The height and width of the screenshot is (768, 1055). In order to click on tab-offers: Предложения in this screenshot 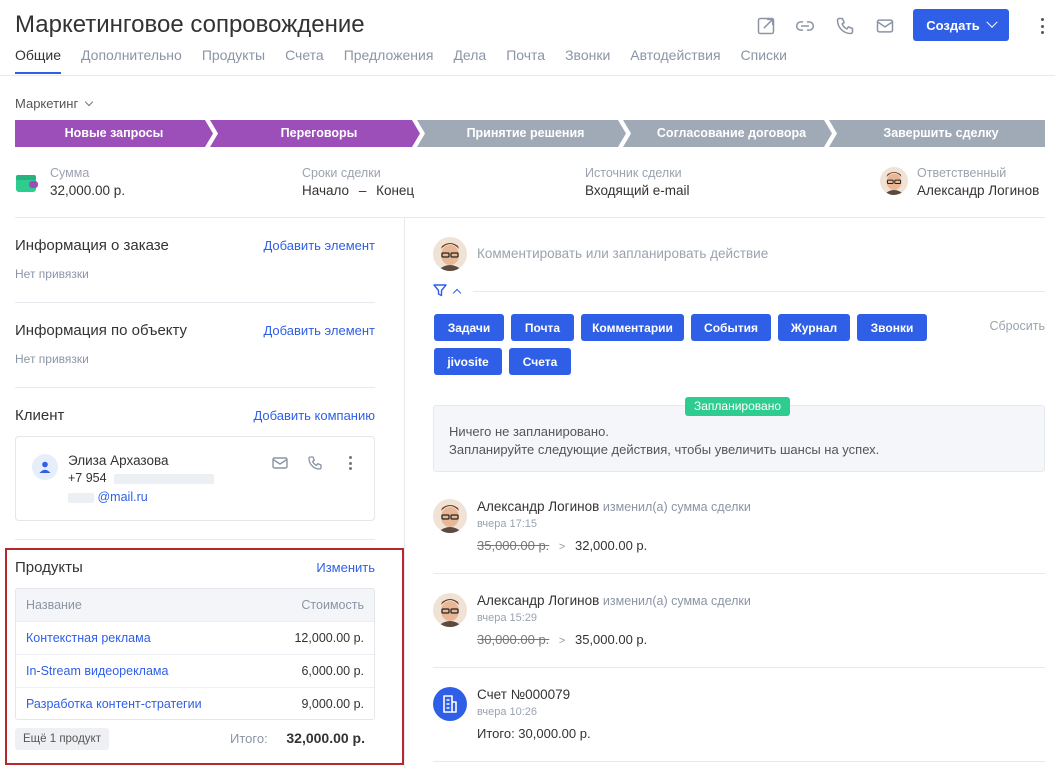, I will do `click(389, 60)`.